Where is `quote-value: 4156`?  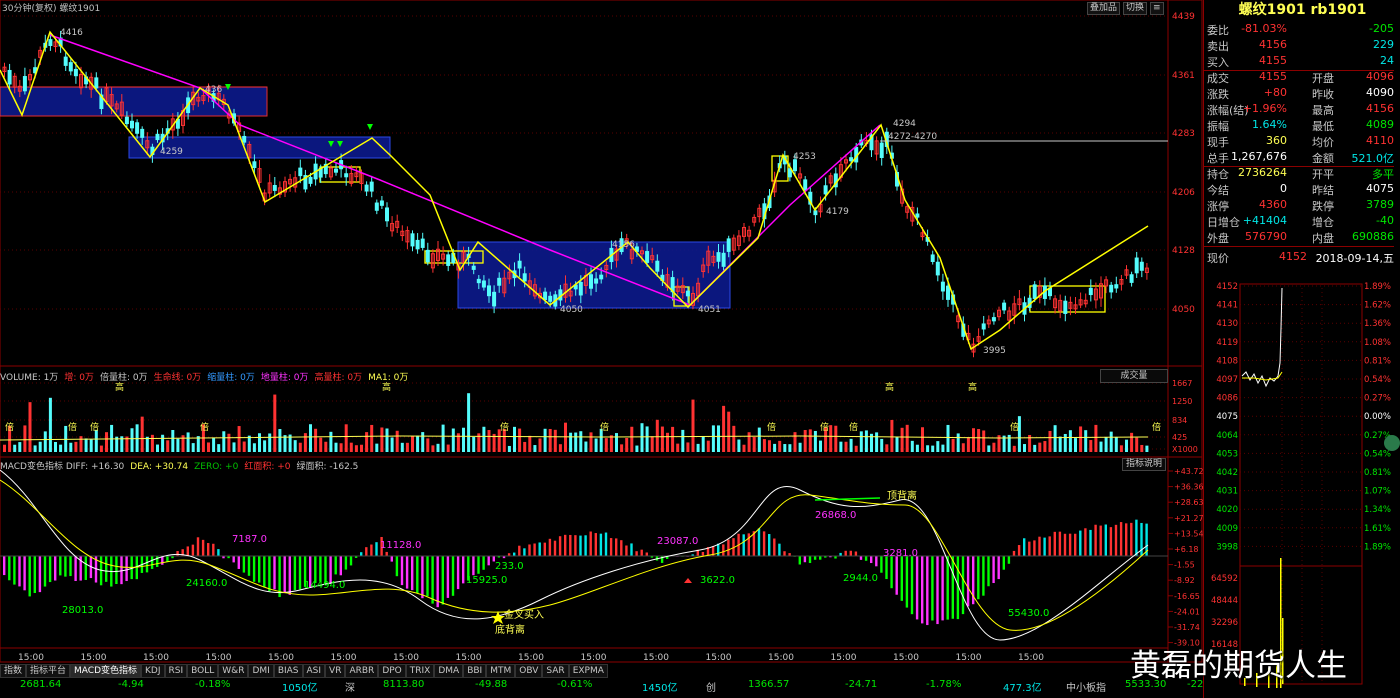
quote-value: 4156 is located at coordinates (1273, 44).